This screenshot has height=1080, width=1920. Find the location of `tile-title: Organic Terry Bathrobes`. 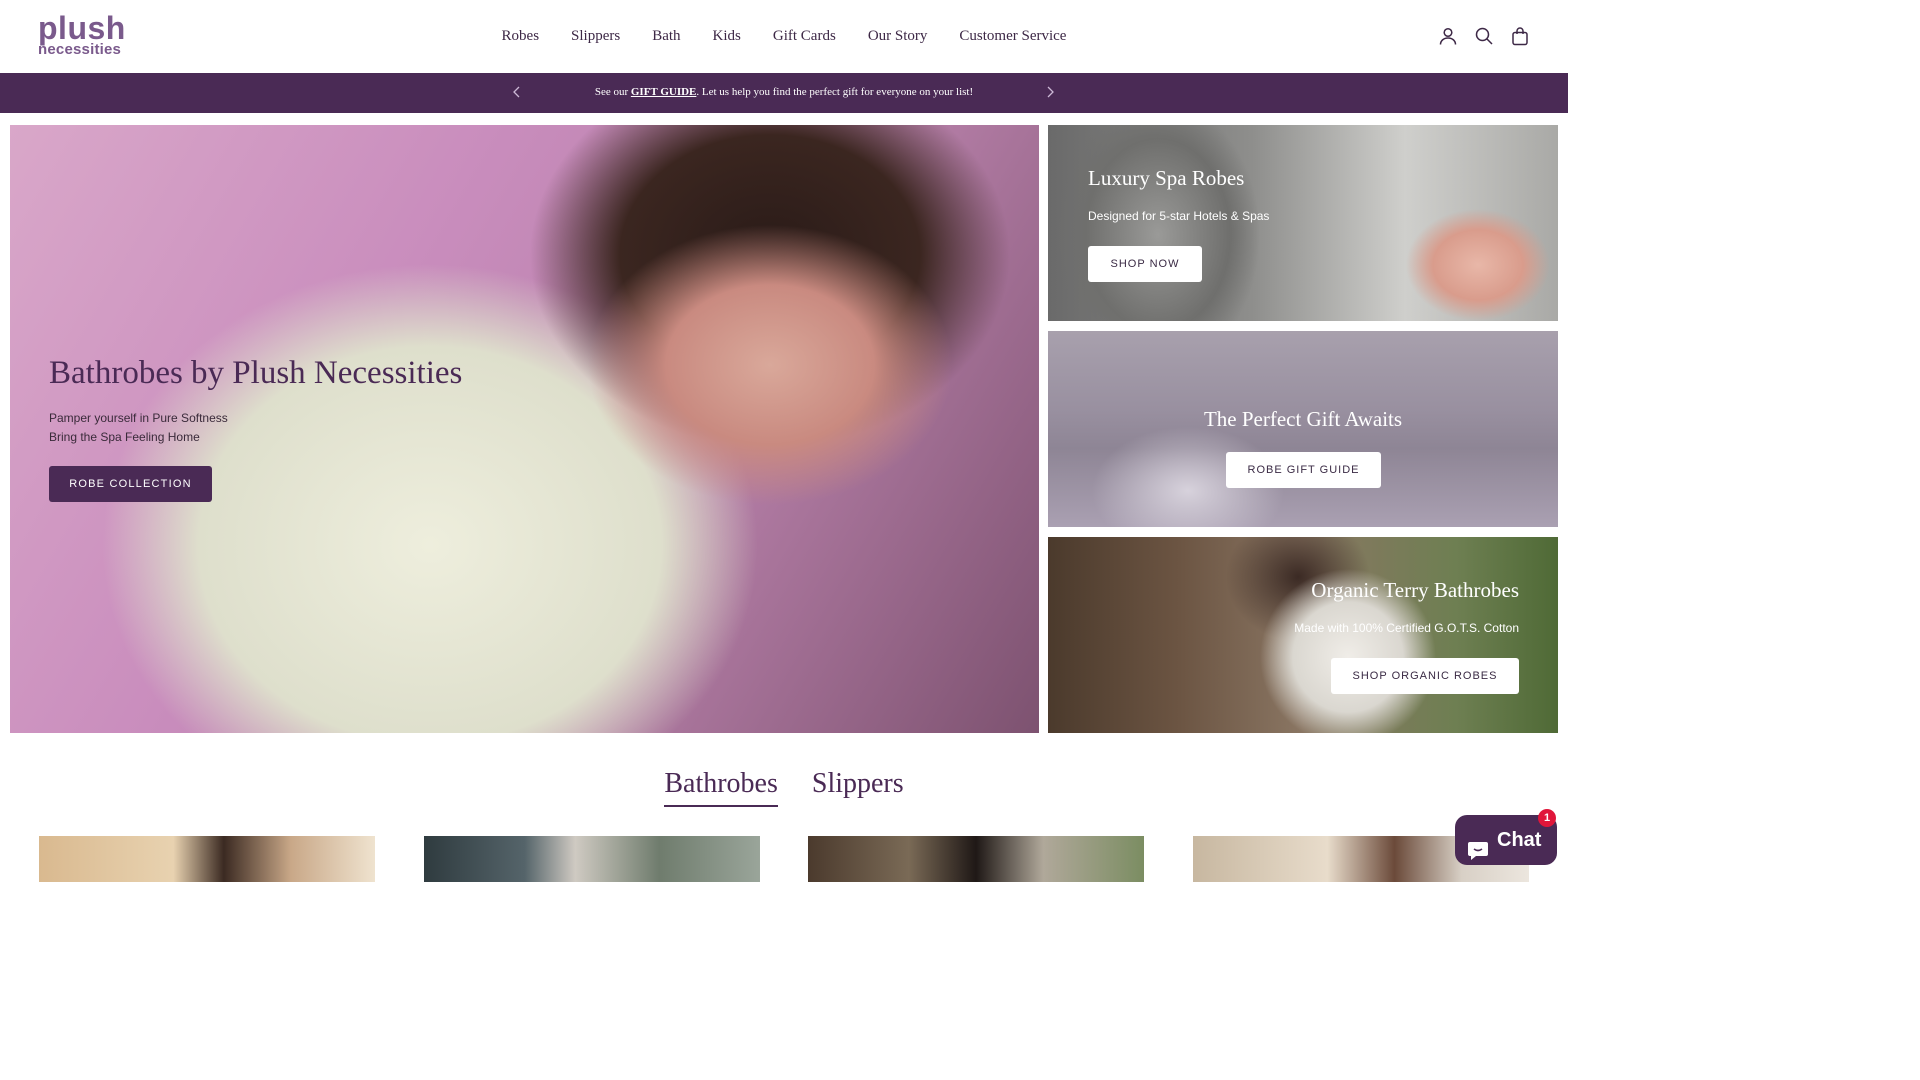

tile-title: Organic Terry Bathrobes is located at coordinates (1415, 590).